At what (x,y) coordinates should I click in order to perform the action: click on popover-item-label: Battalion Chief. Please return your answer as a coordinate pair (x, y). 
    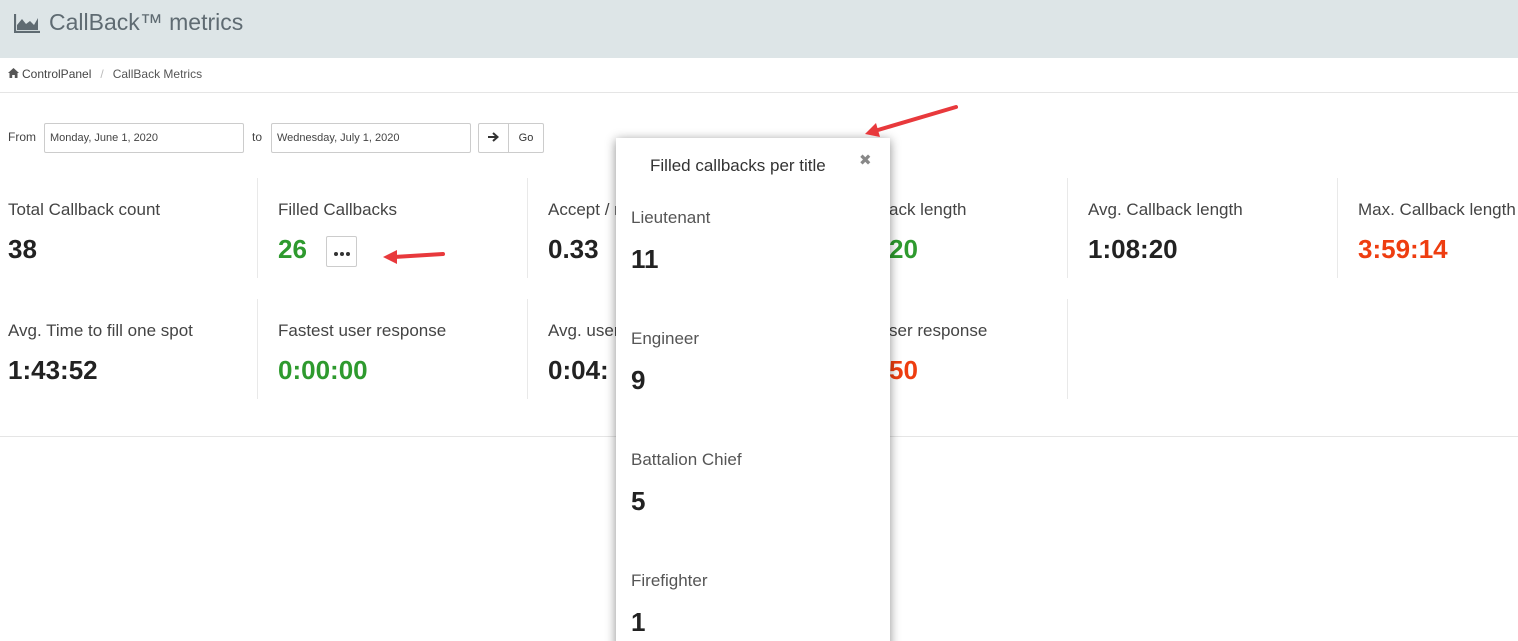
    Looking at the image, I should click on (686, 459).